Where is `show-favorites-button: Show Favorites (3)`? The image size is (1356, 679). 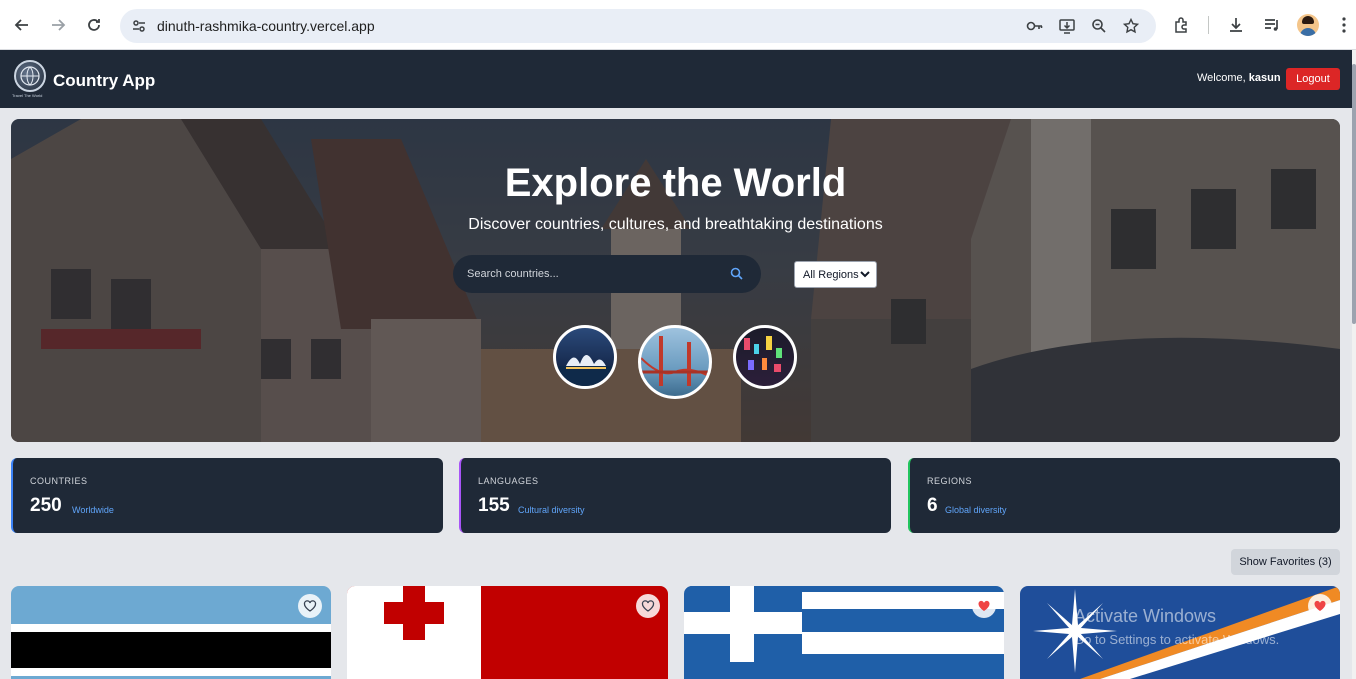 show-favorites-button: Show Favorites (3) is located at coordinates (1285, 562).